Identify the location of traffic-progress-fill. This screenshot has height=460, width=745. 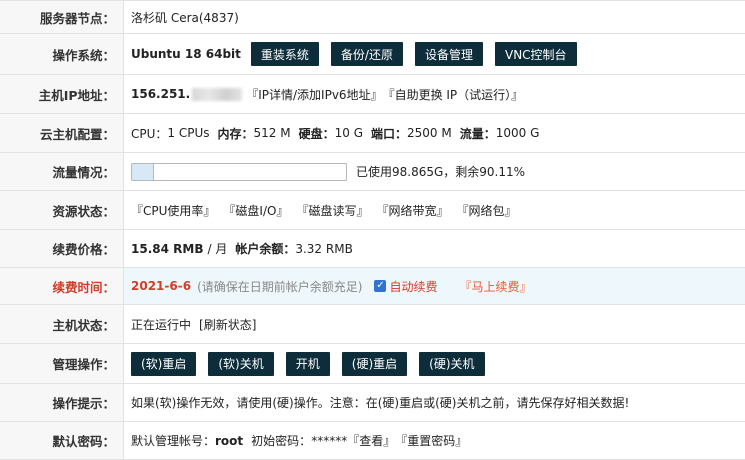
(143, 171).